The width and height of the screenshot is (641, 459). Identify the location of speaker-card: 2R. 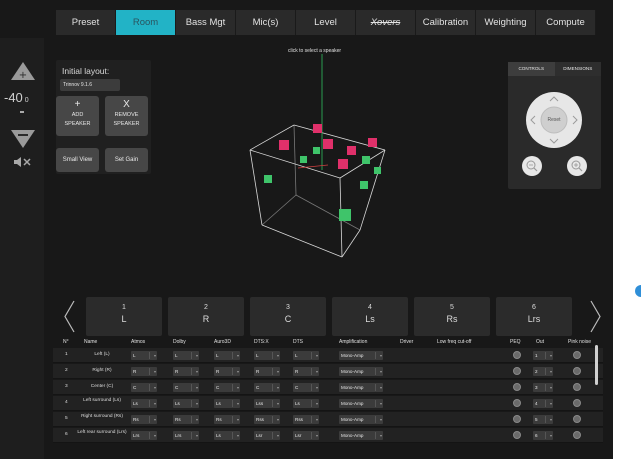
(206, 316).